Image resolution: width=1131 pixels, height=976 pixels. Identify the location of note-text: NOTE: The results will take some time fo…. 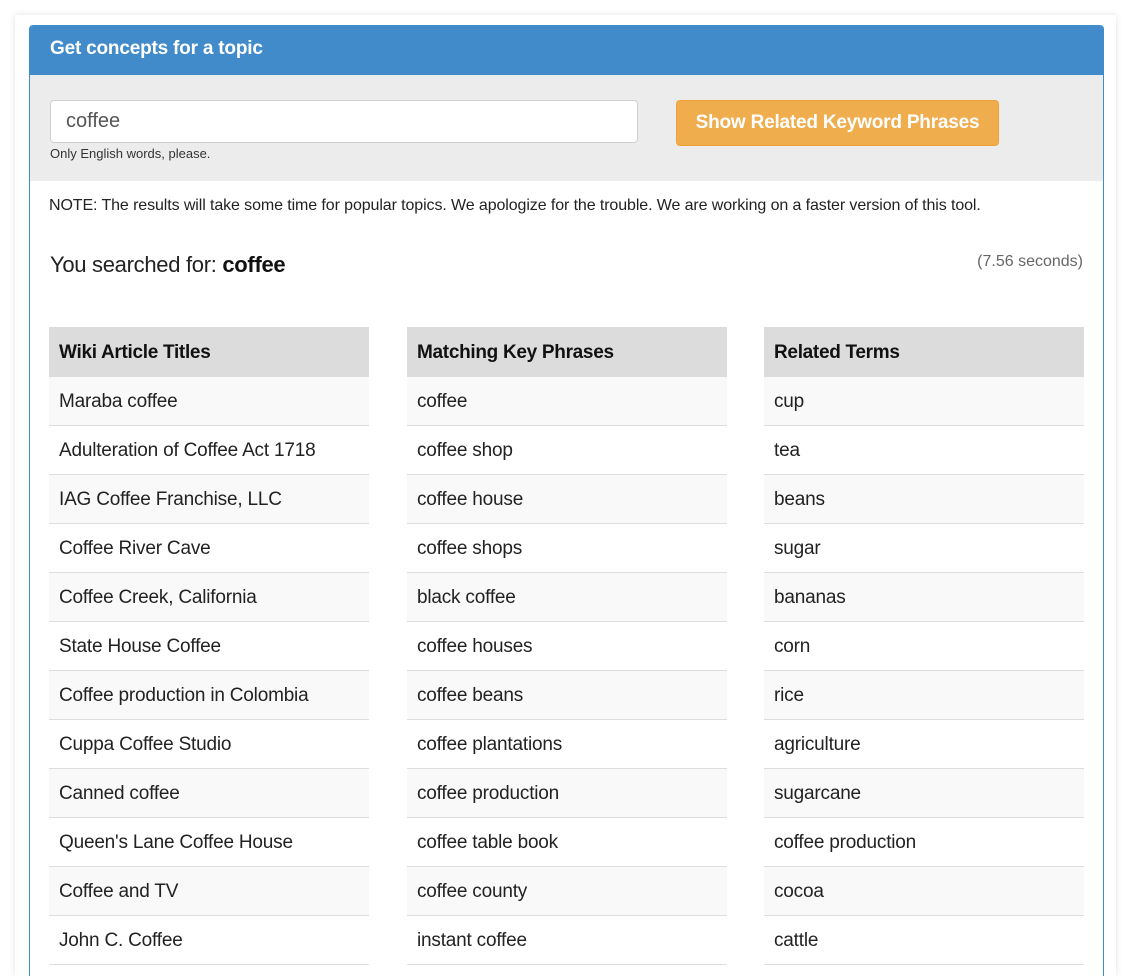
(515, 205).